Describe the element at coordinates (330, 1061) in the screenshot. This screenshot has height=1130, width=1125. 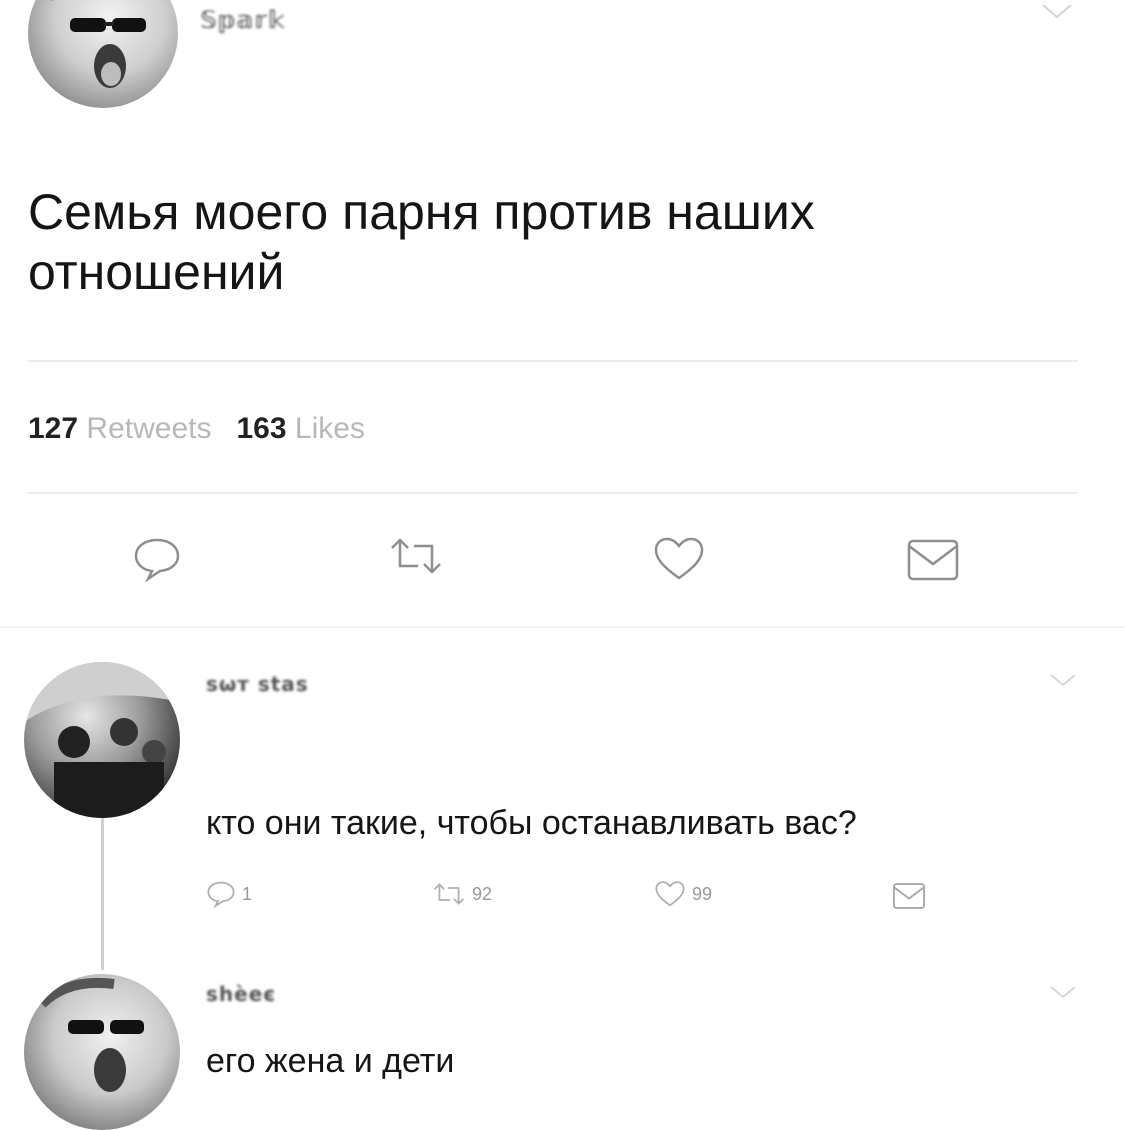
I see `reply-text: его жена и дети` at that location.